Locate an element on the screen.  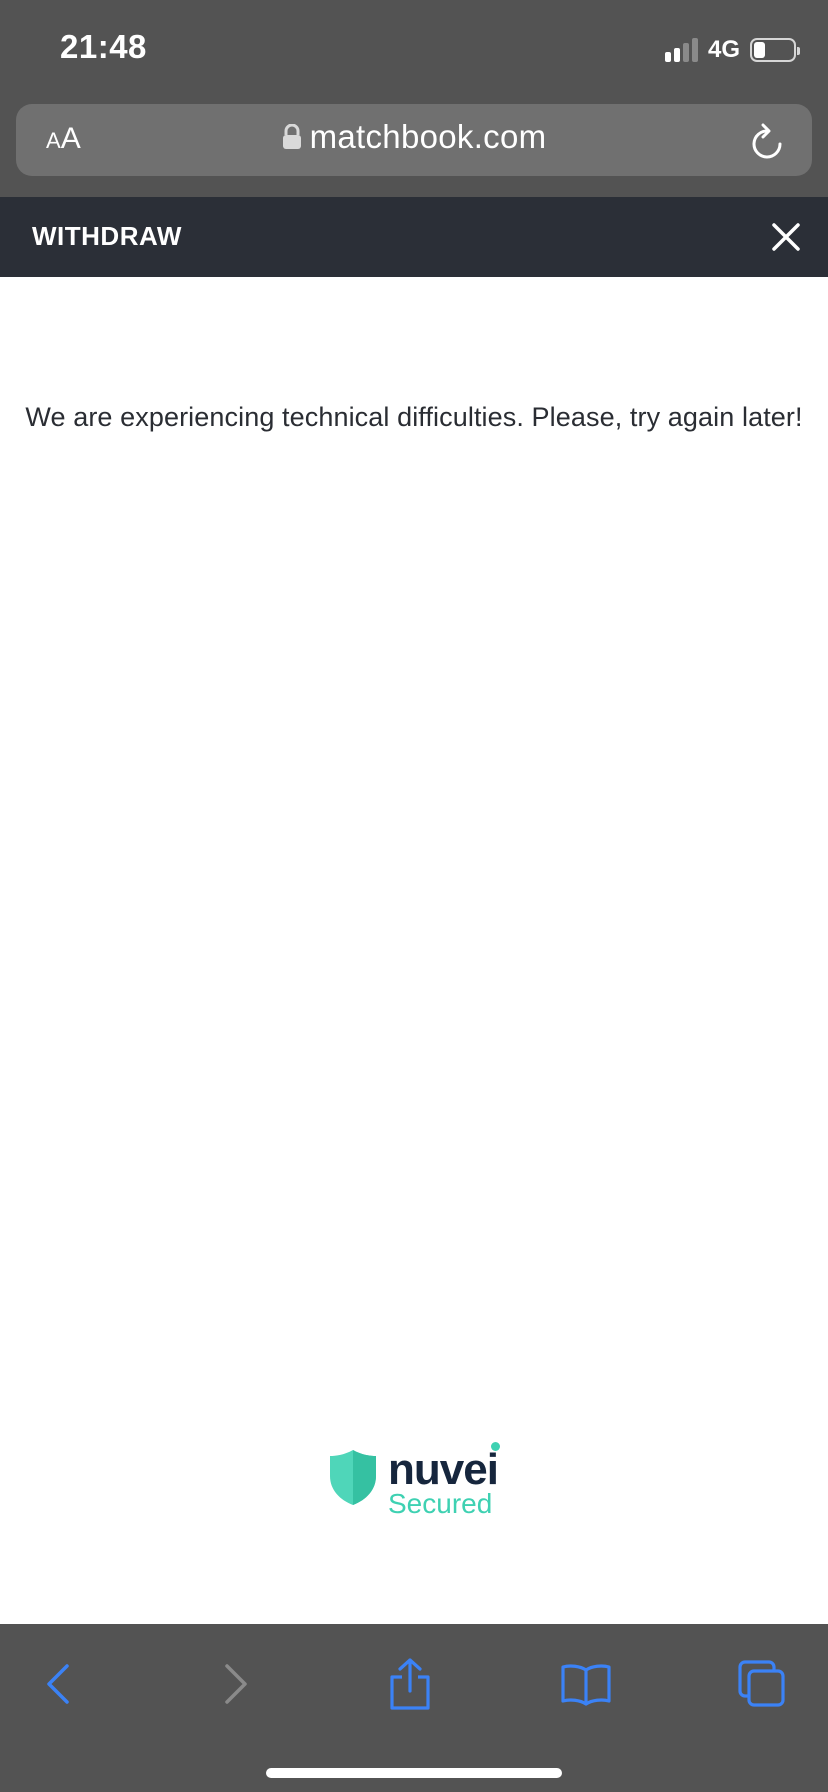
lock-icon is located at coordinates (292, 137).